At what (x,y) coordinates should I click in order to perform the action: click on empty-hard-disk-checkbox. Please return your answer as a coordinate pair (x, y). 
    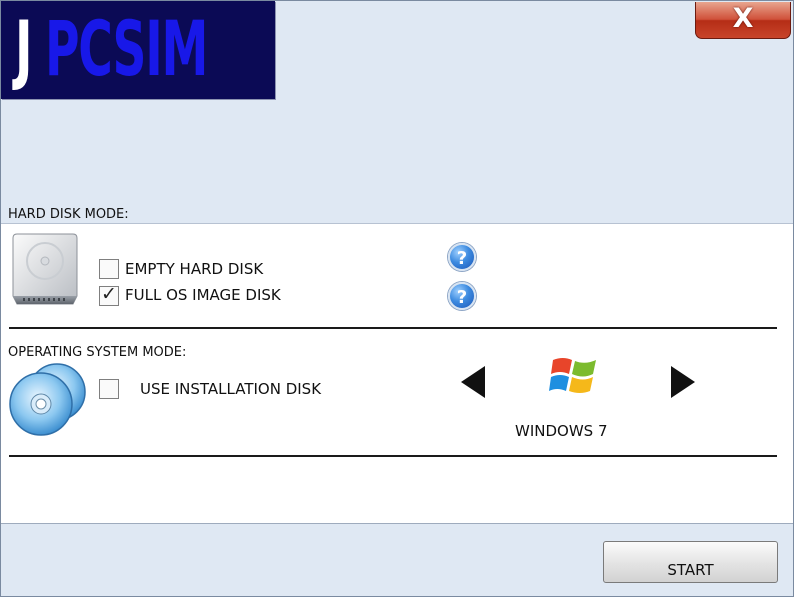
    Looking at the image, I should click on (109, 269).